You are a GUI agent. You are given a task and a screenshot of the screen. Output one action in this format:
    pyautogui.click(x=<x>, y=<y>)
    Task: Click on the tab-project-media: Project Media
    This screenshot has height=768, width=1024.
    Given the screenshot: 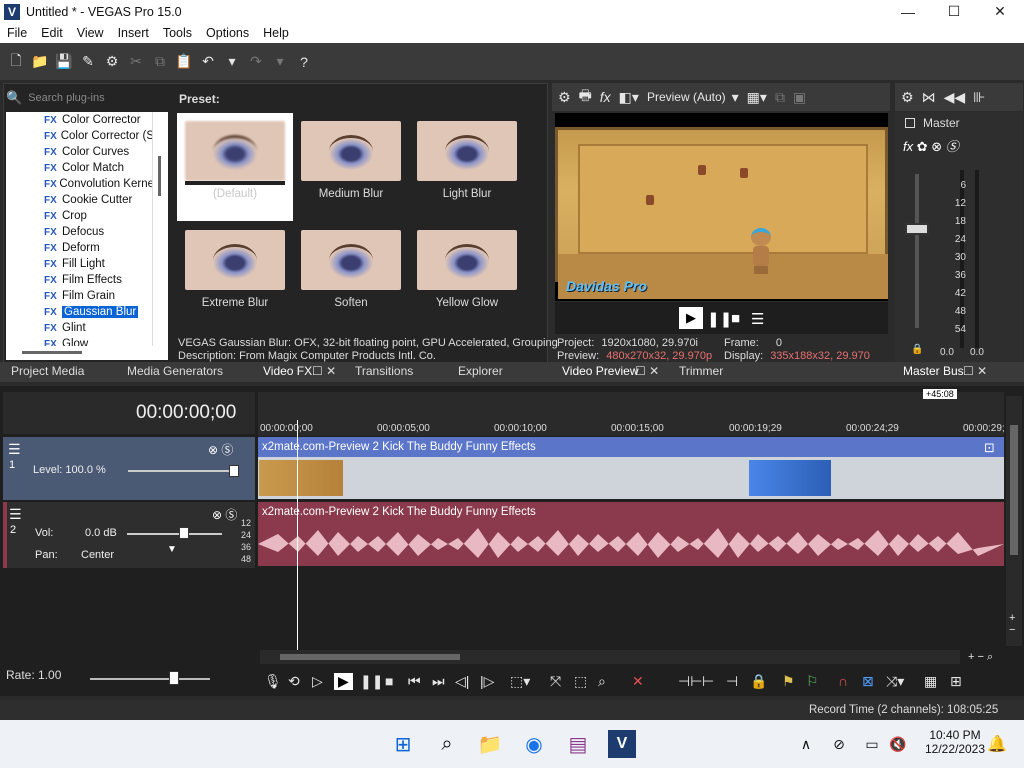 What is the action you would take?
    pyautogui.click(x=47, y=371)
    